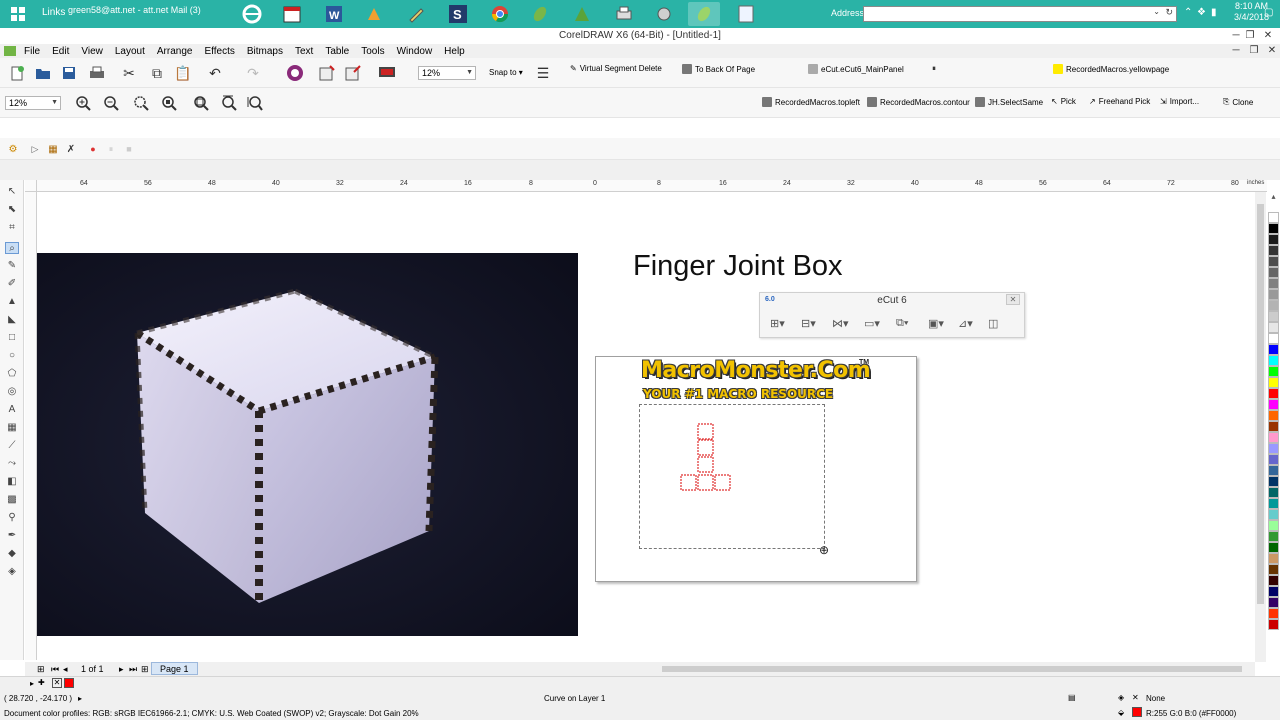  I want to click on close-icon: ✕, so click(1268, 36).